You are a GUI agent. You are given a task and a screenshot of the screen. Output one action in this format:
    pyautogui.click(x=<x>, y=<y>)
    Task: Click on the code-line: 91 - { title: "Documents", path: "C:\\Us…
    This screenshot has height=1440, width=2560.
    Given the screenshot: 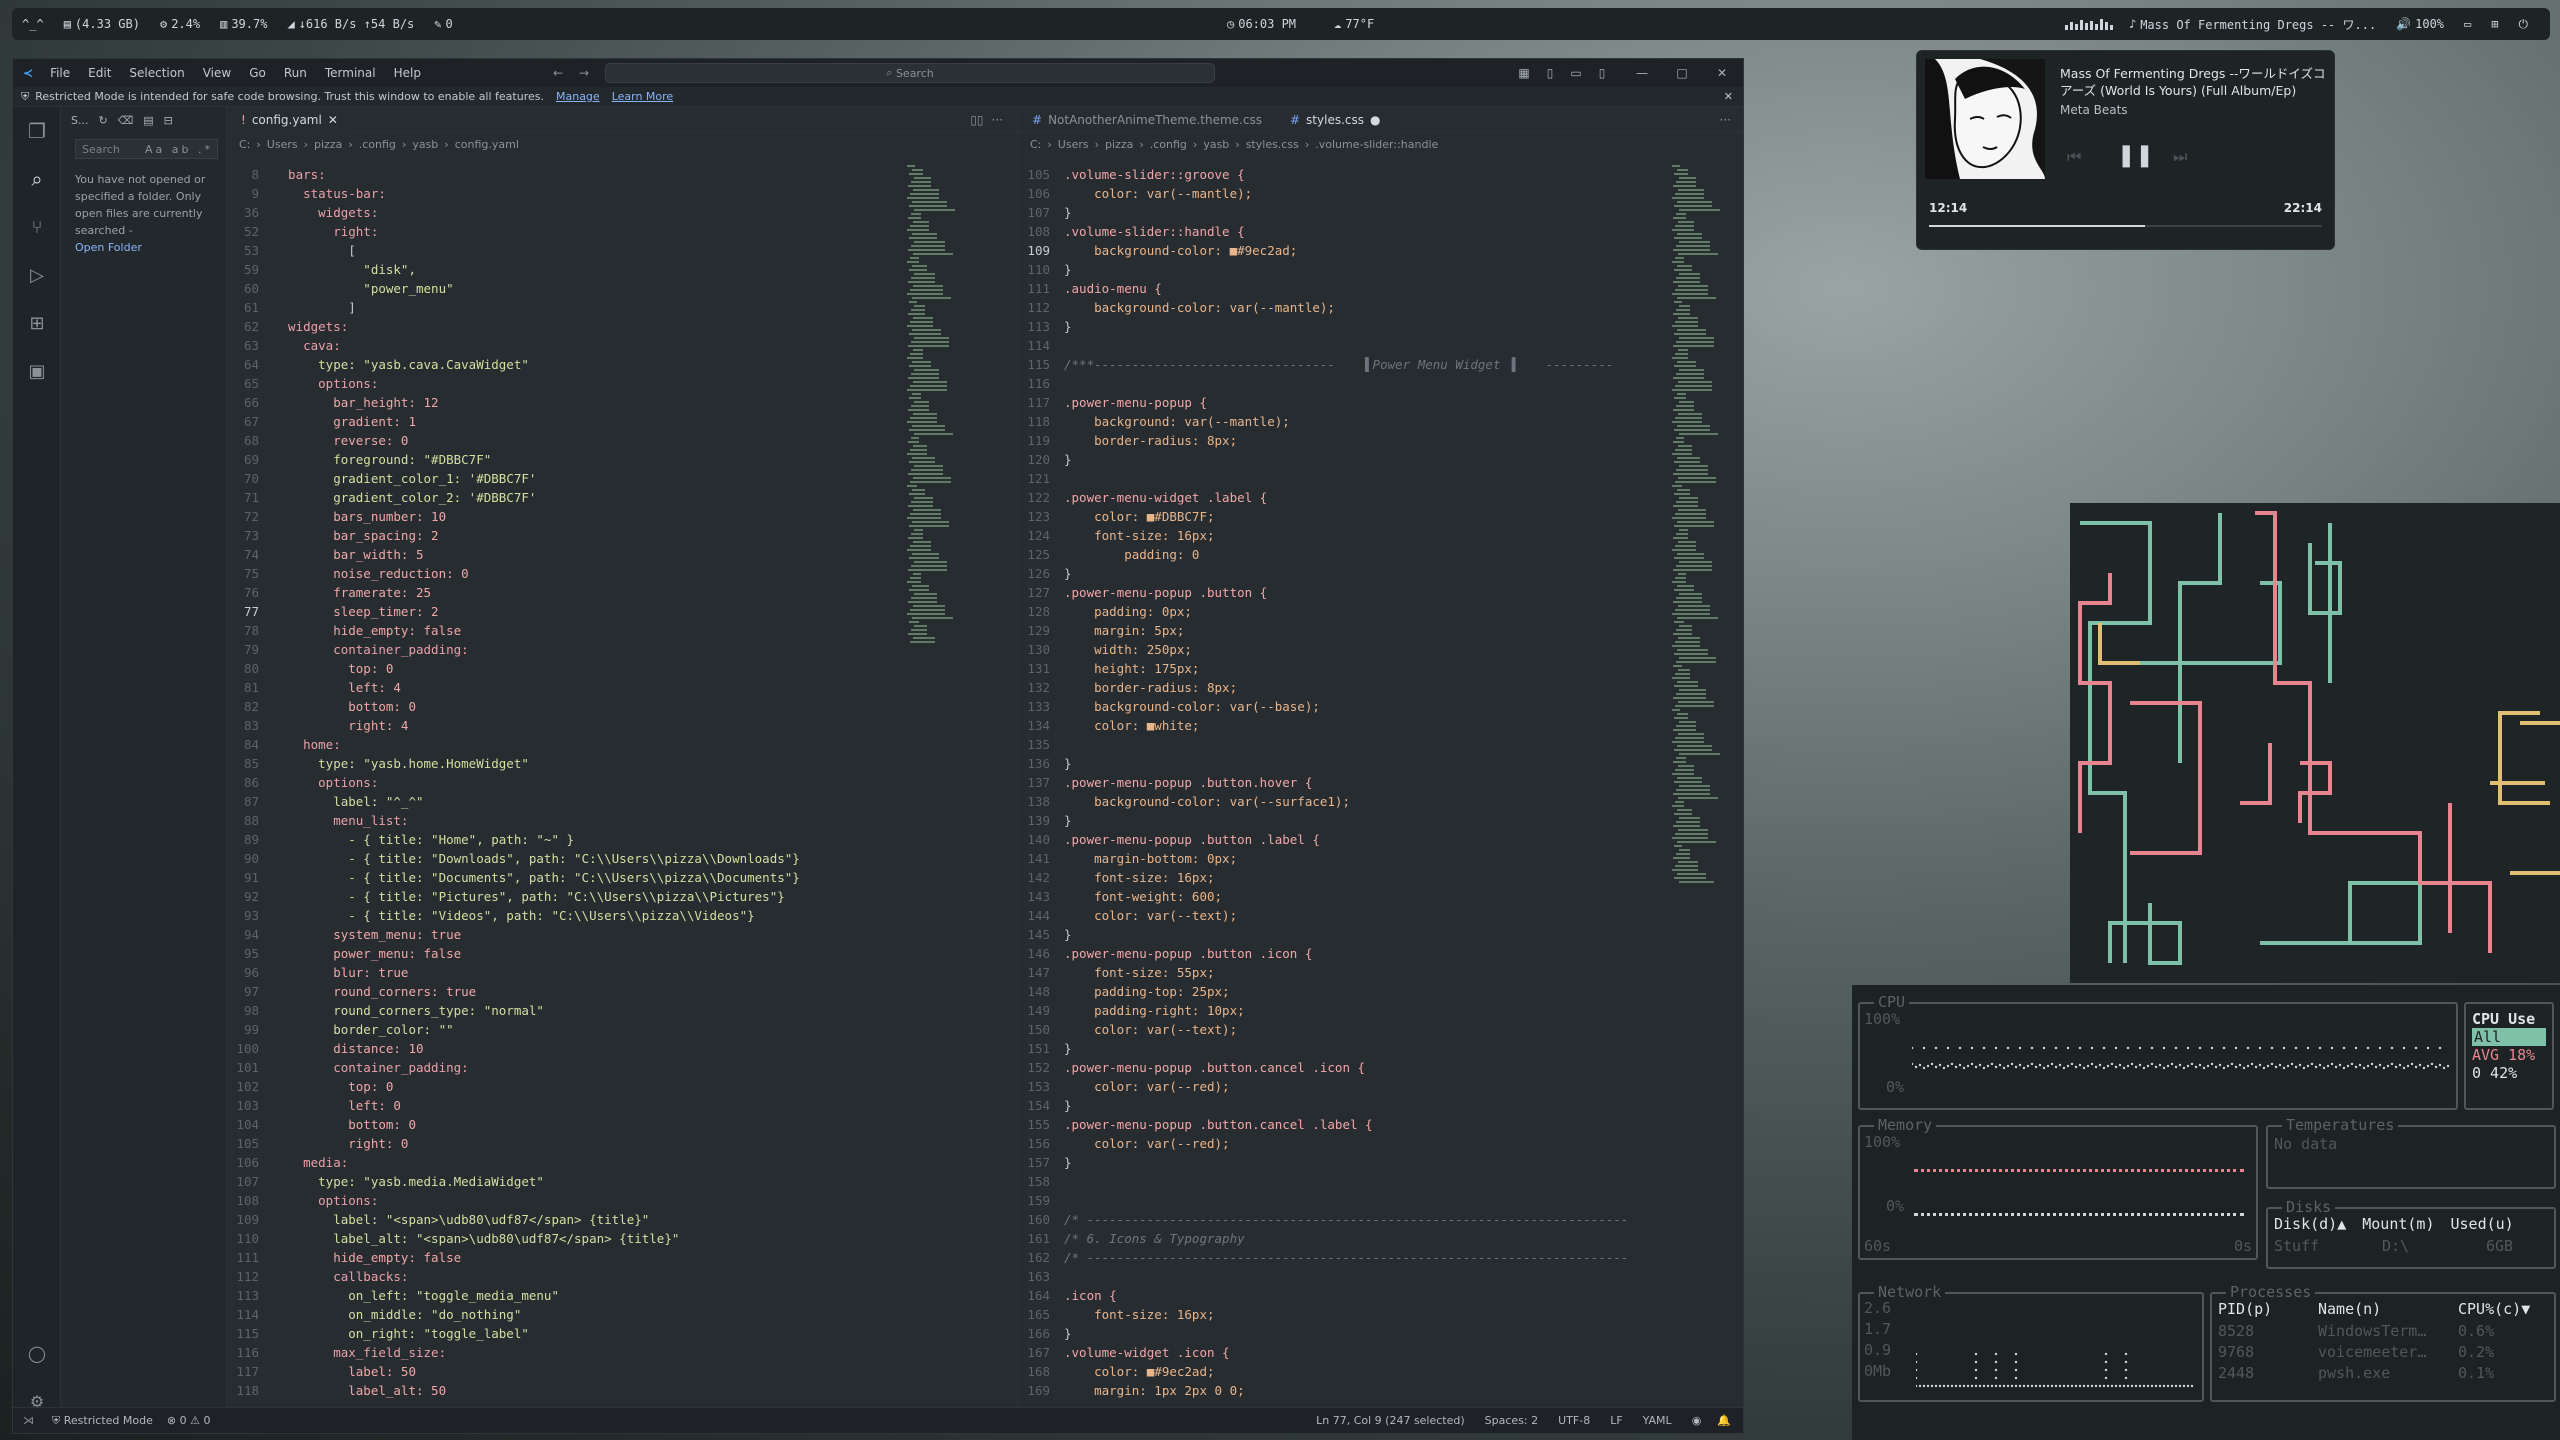 What is the action you would take?
    pyautogui.click(x=622, y=877)
    